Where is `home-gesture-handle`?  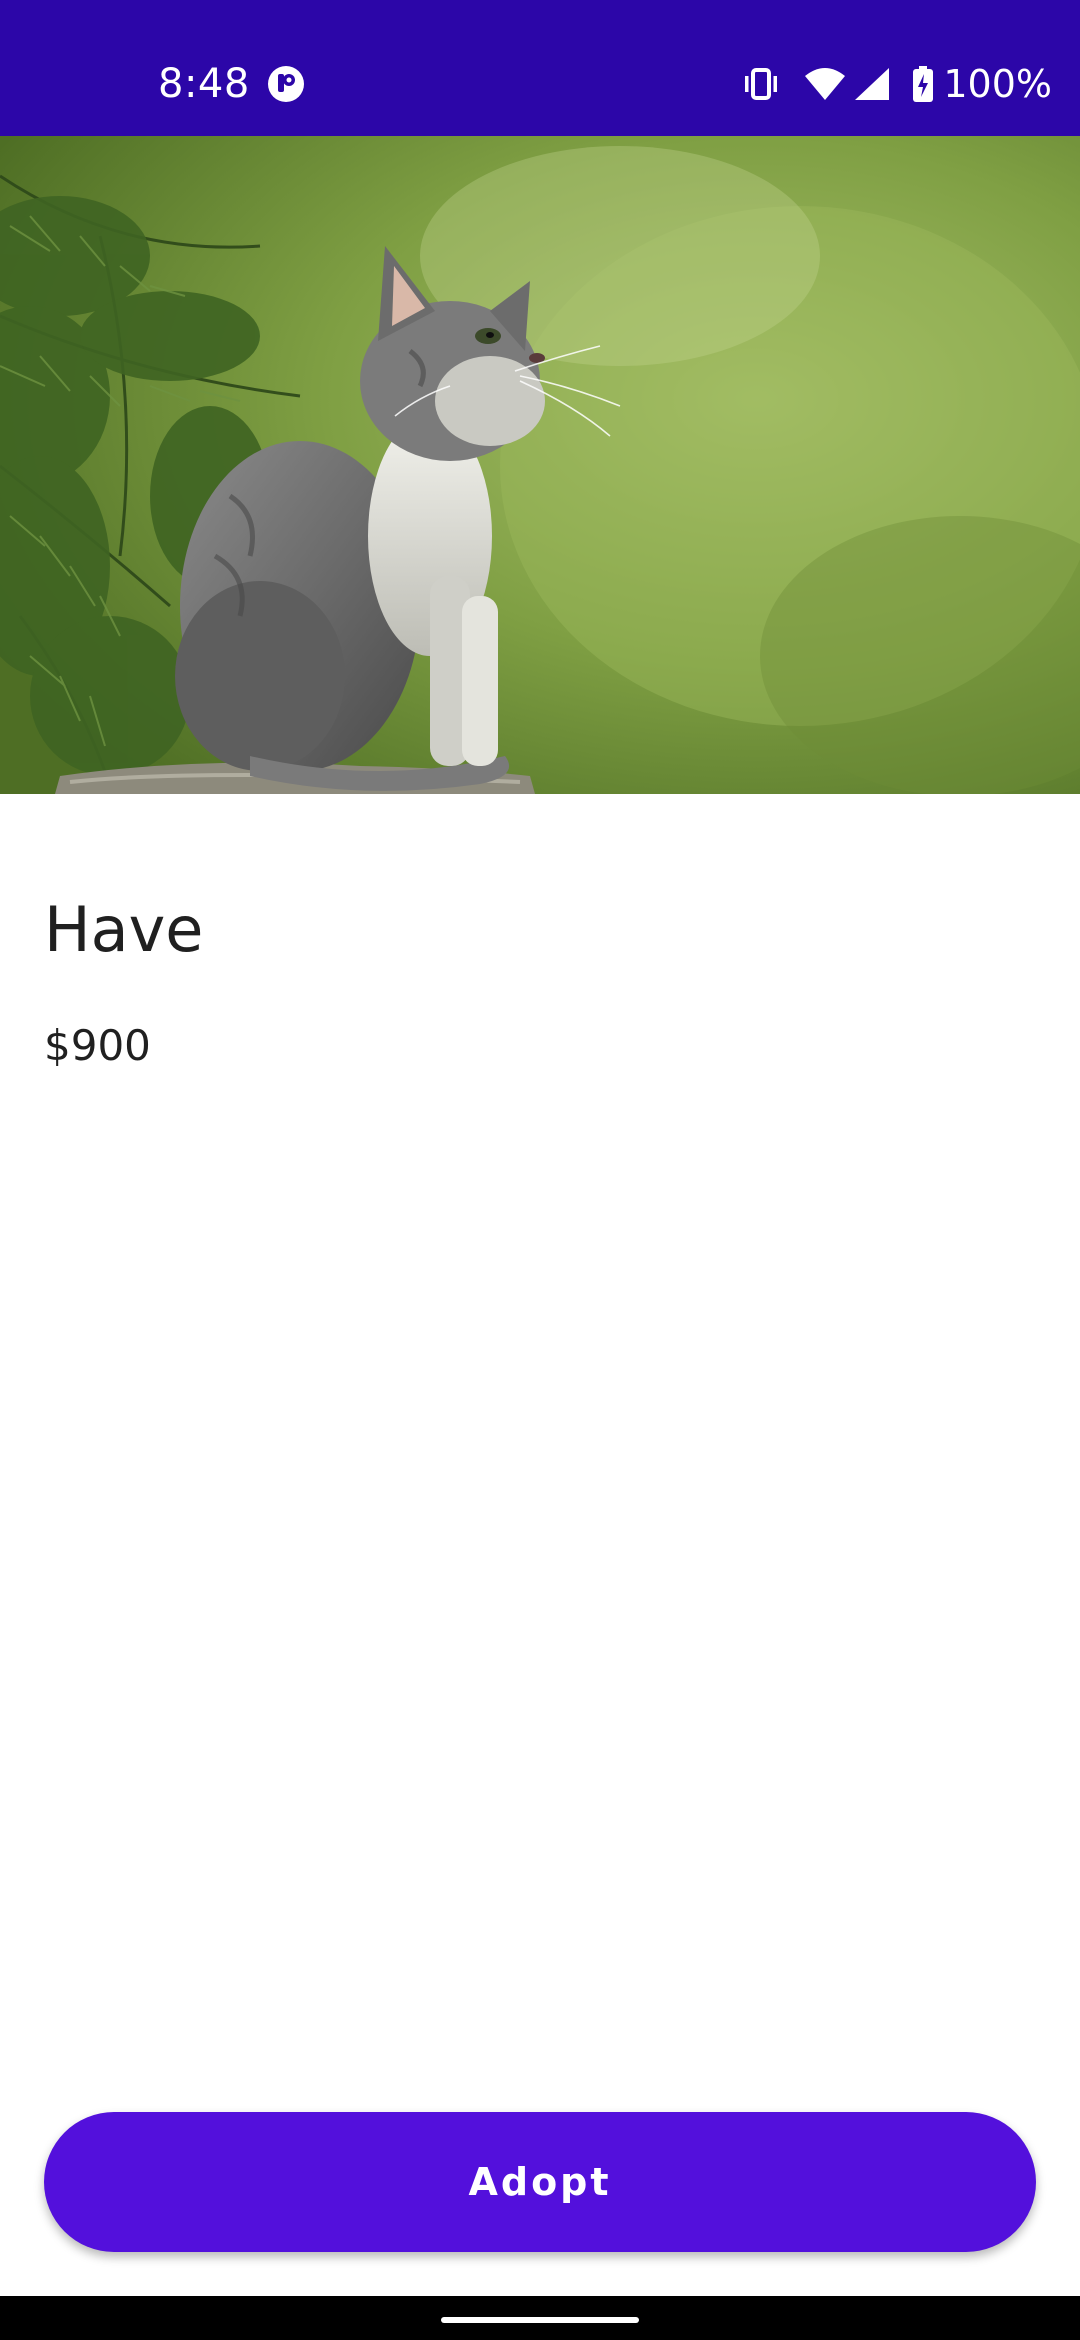
home-gesture-handle is located at coordinates (540, 2320).